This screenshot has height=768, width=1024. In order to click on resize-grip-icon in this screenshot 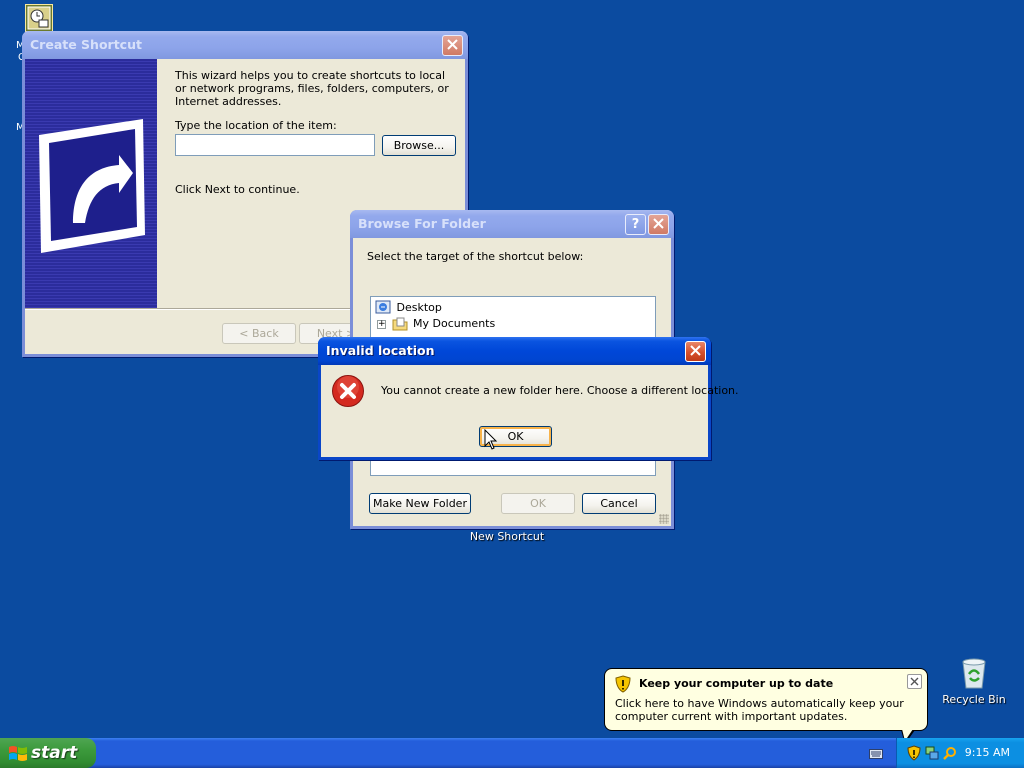, I will do `click(664, 519)`.